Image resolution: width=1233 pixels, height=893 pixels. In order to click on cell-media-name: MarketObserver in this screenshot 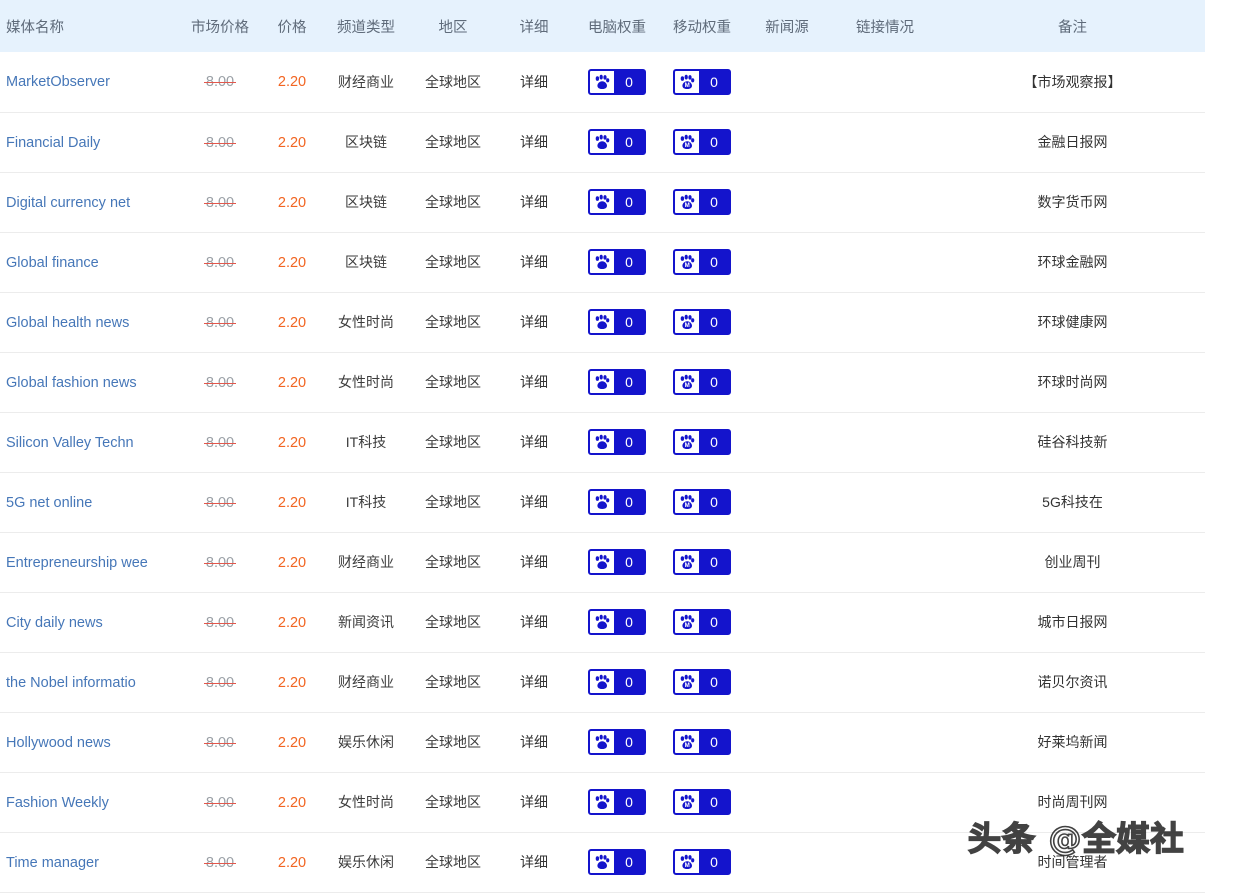, I will do `click(88, 82)`.